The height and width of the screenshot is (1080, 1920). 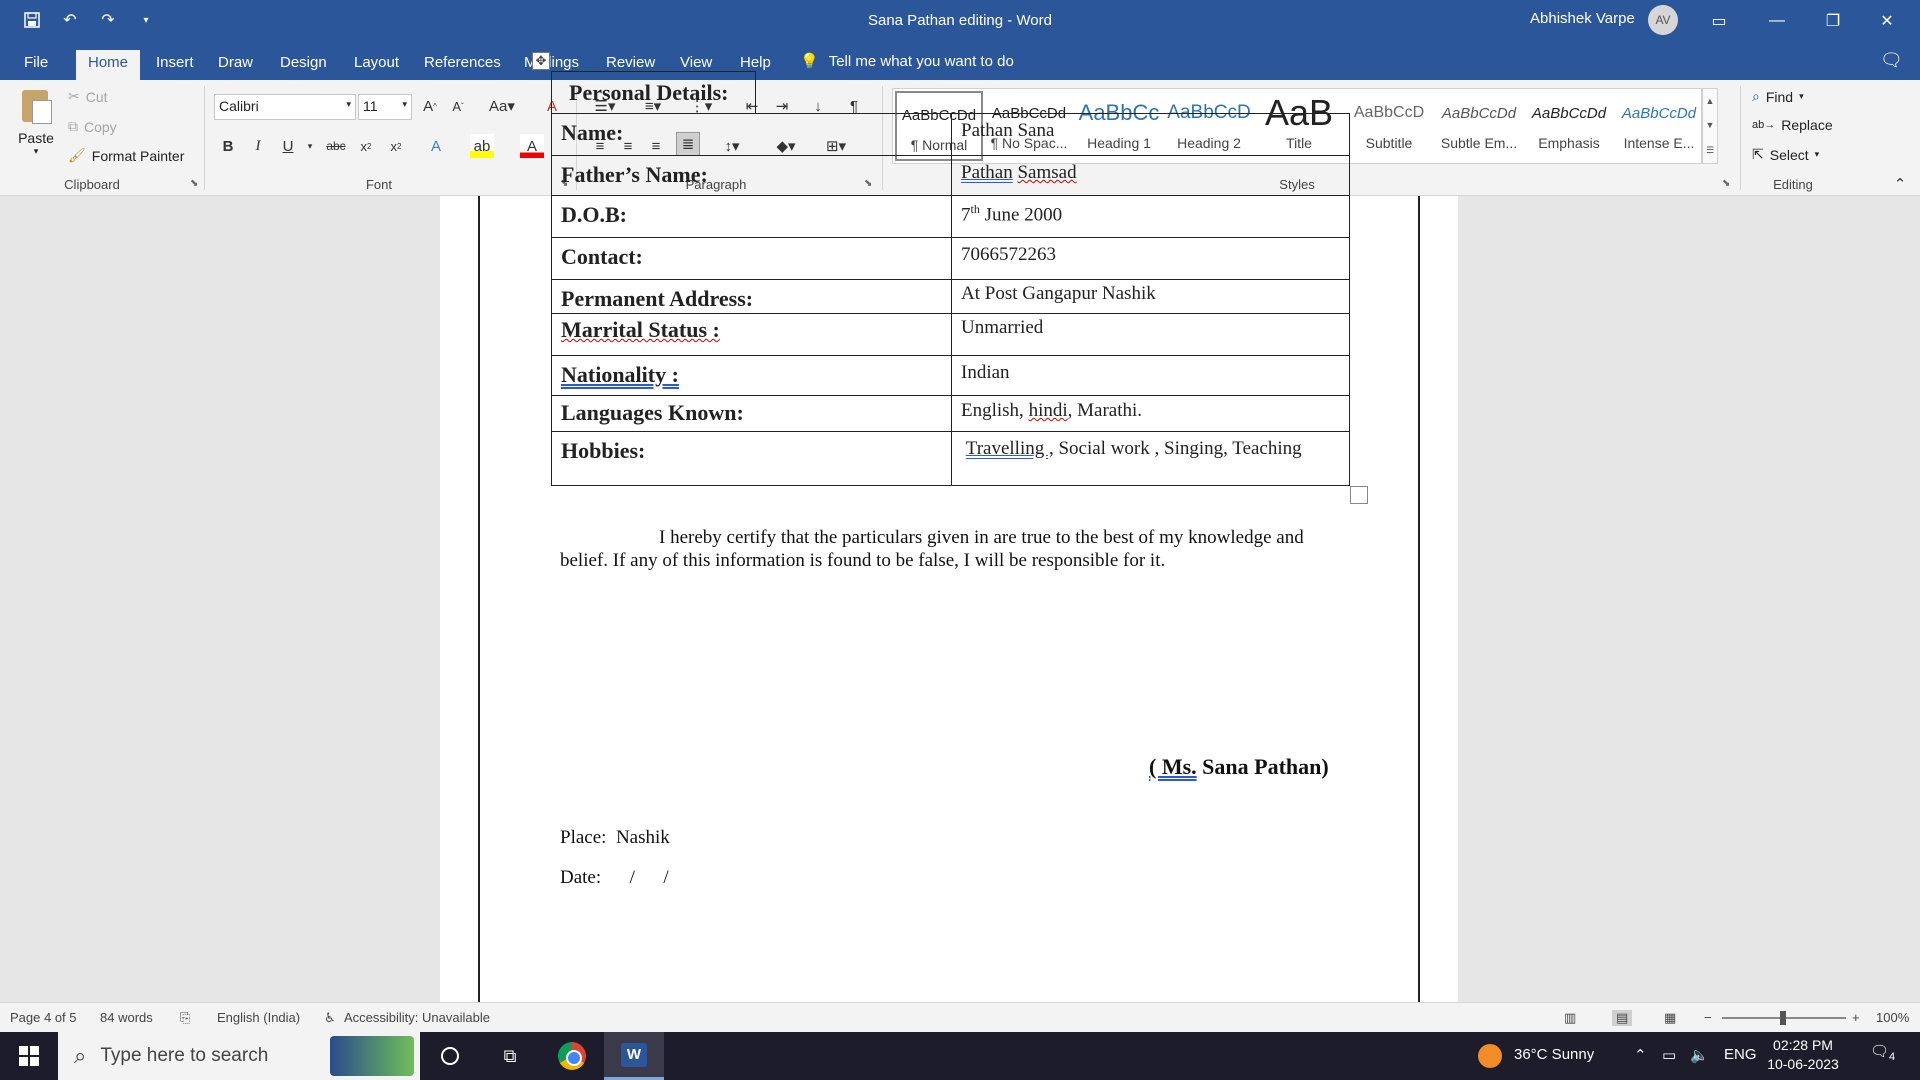 What do you see at coordinates (366, 146) in the screenshot?
I see `subscript-icon: x2` at bounding box center [366, 146].